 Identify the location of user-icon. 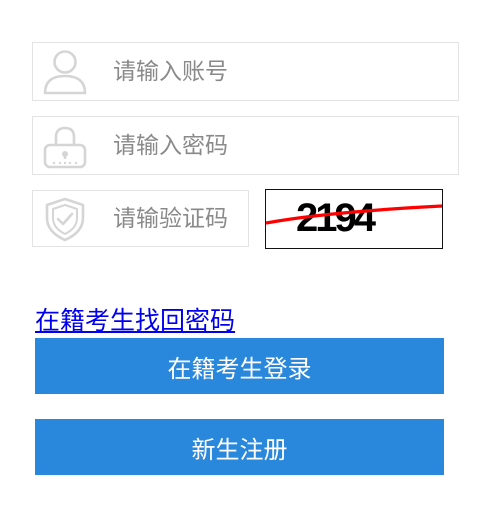
(65, 72).